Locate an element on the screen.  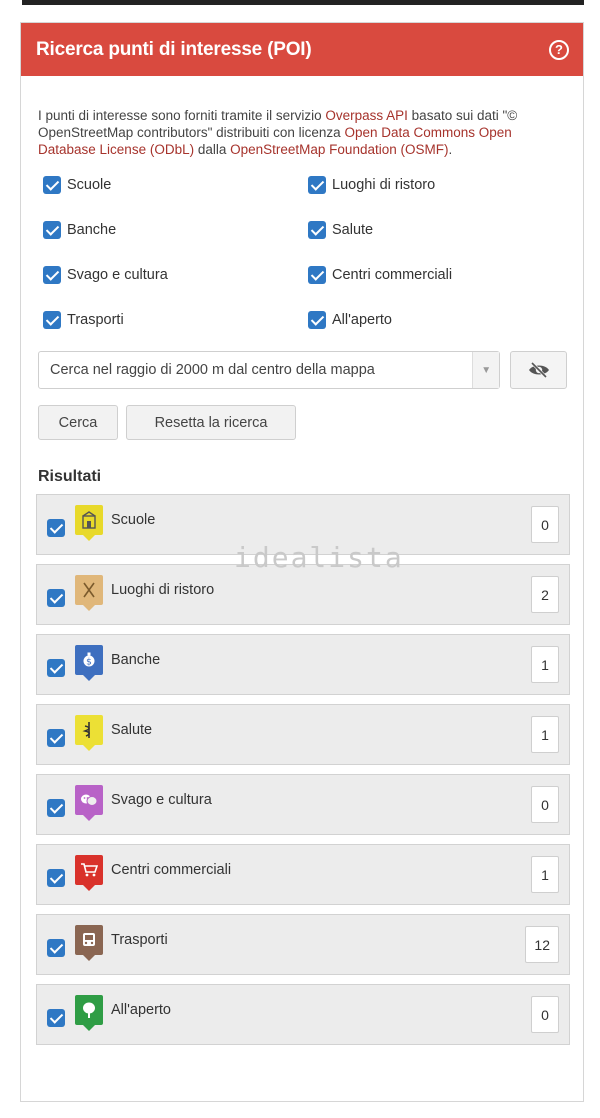
category-checkbox-centri-commerciali: Centri commerciali is located at coordinates (433, 275).